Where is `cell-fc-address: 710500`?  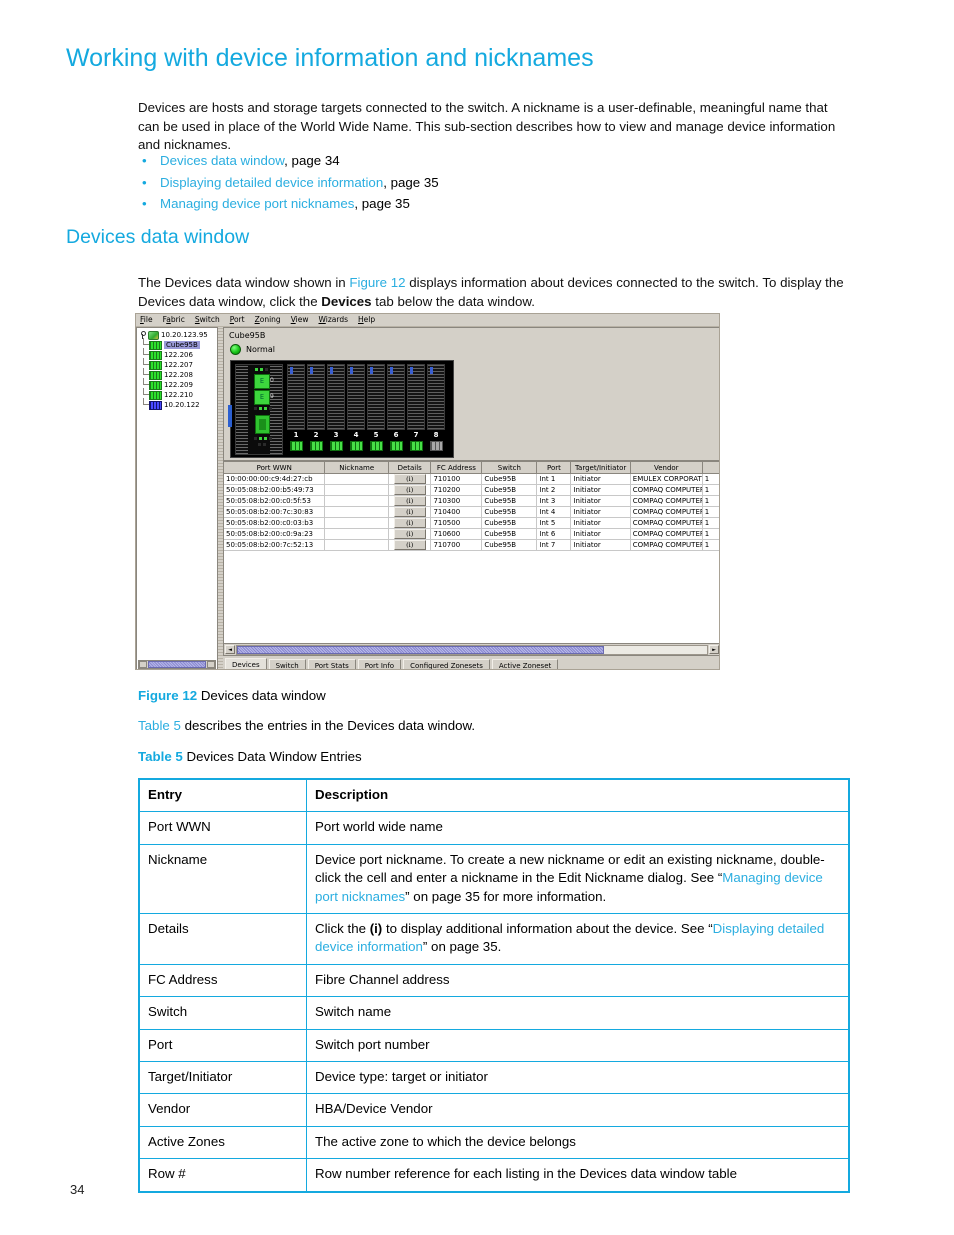 cell-fc-address: 710500 is located at coordinates (456, 523).